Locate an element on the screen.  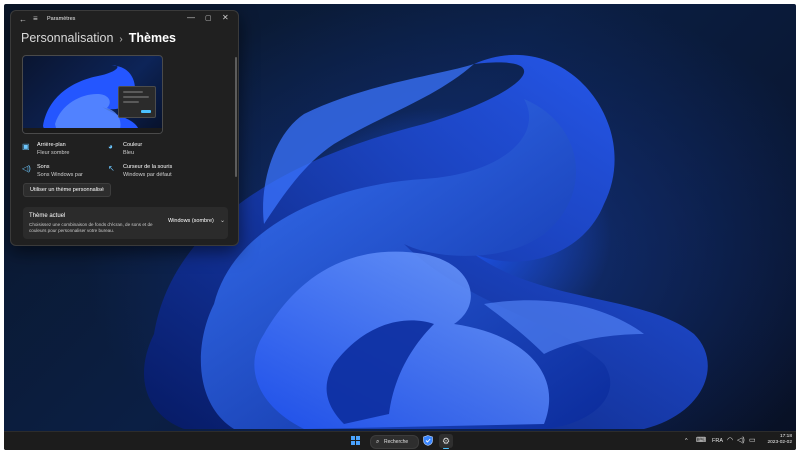
clock: 17:18 2023-02-02 is located at coordinates (777, 440).